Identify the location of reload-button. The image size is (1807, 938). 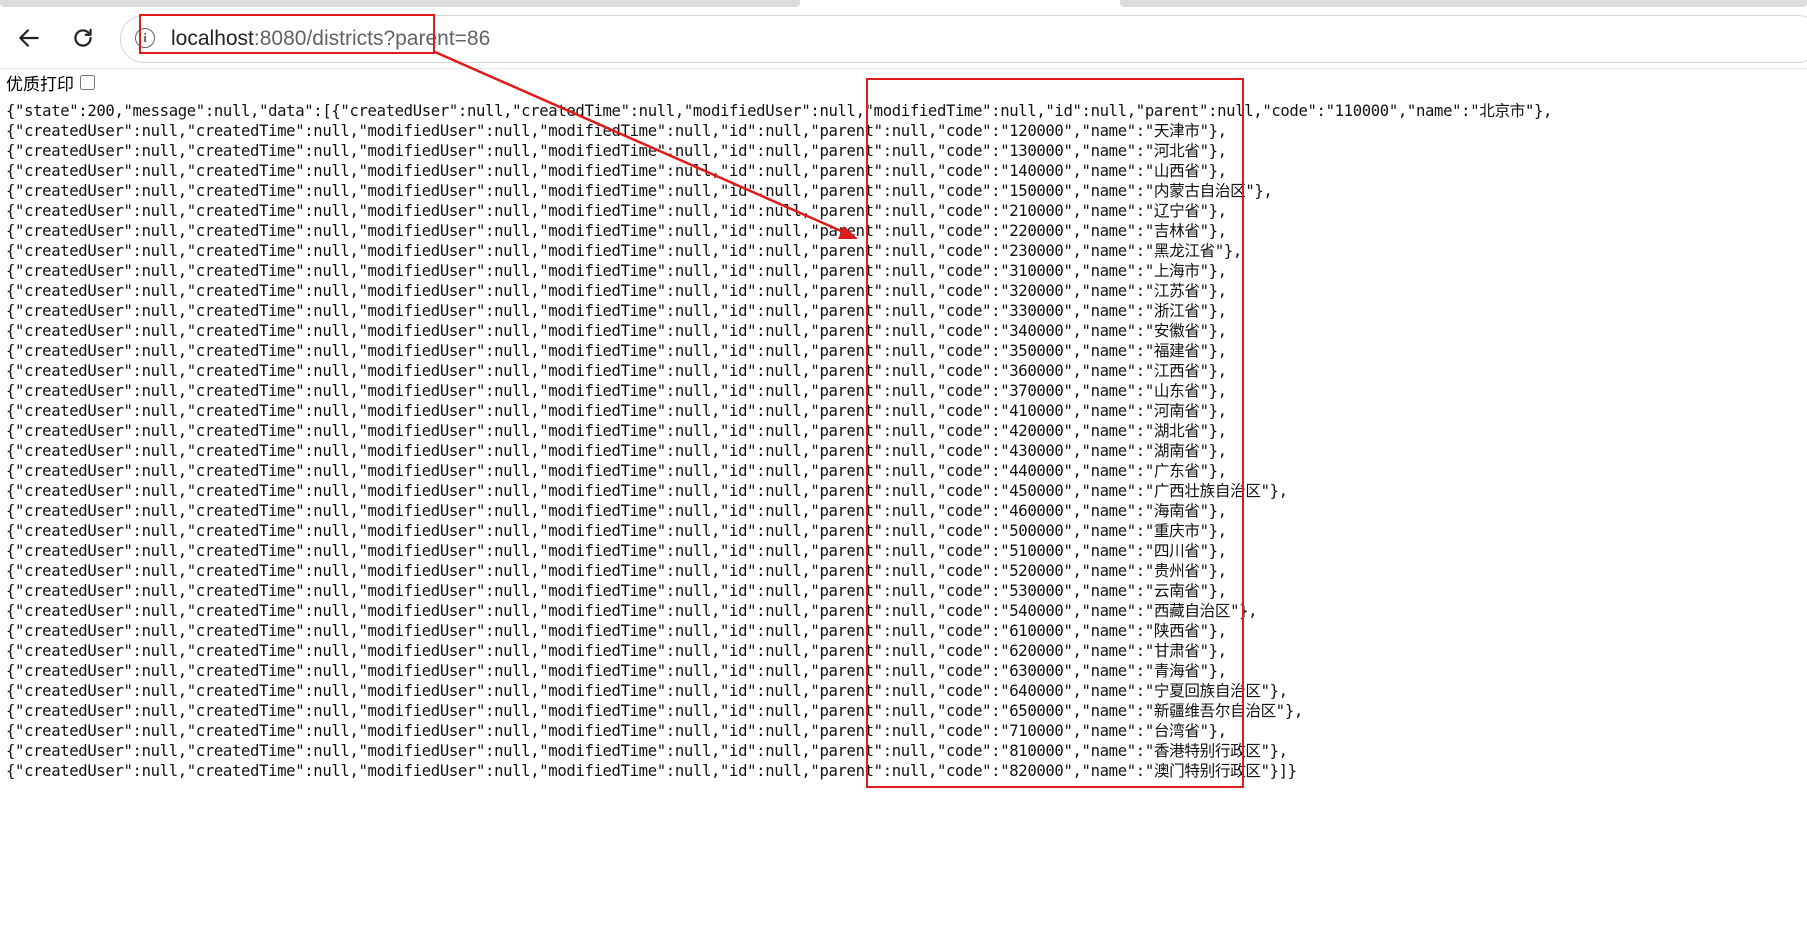
(83, 38).